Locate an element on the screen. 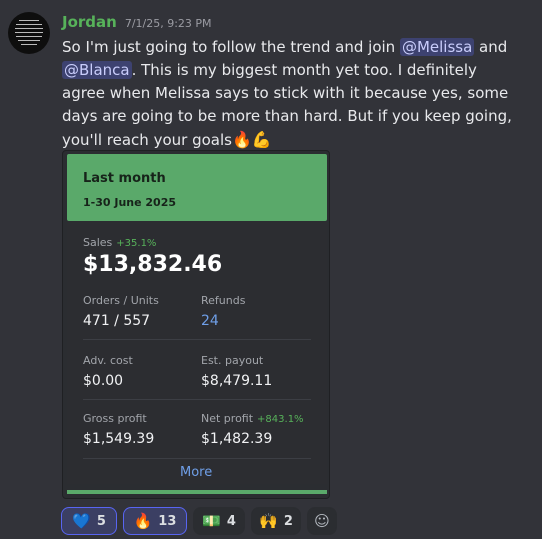 Image resolution: width=542 pixels, height=539 pixels. card-title: Last month is located at coordinates (124, 178).